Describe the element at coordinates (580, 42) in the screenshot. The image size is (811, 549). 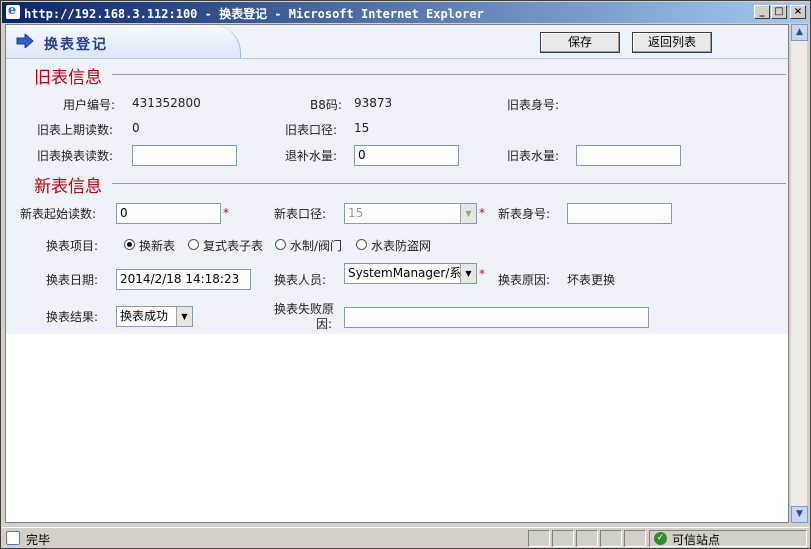
I see `save-button: 保存` at that location.